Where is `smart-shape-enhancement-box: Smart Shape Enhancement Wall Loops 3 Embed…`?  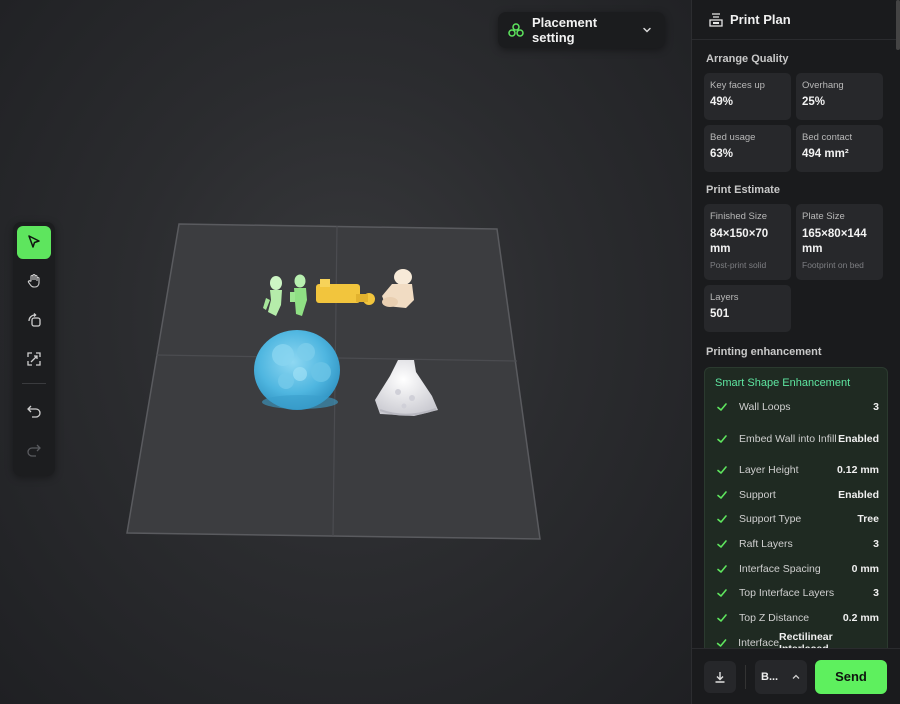
smart-shape-enhancement-box: Smart Shape Enhancement Wall Loops 3 Embed… is located at coordinates (796, 512).